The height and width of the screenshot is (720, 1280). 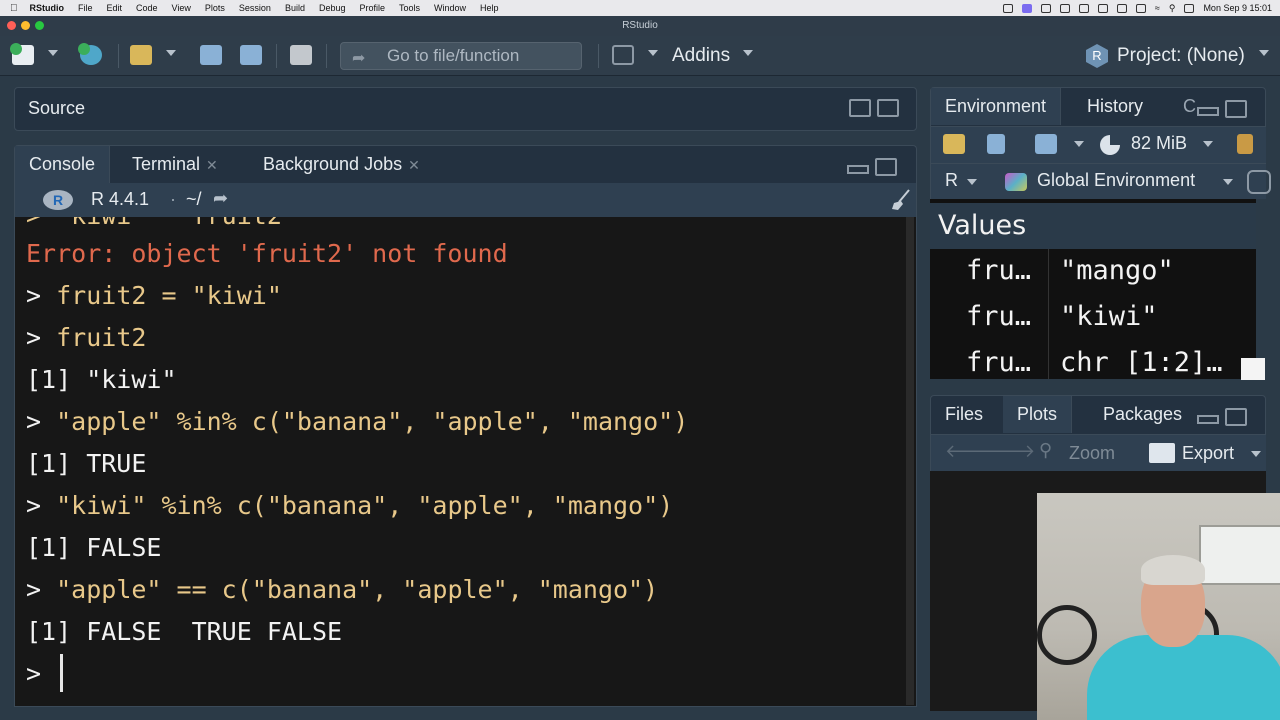 What do you see at coordinates (215, 8) in the screenshot?
I see `menu-plots: Plots` at bounding box center [215, 8].